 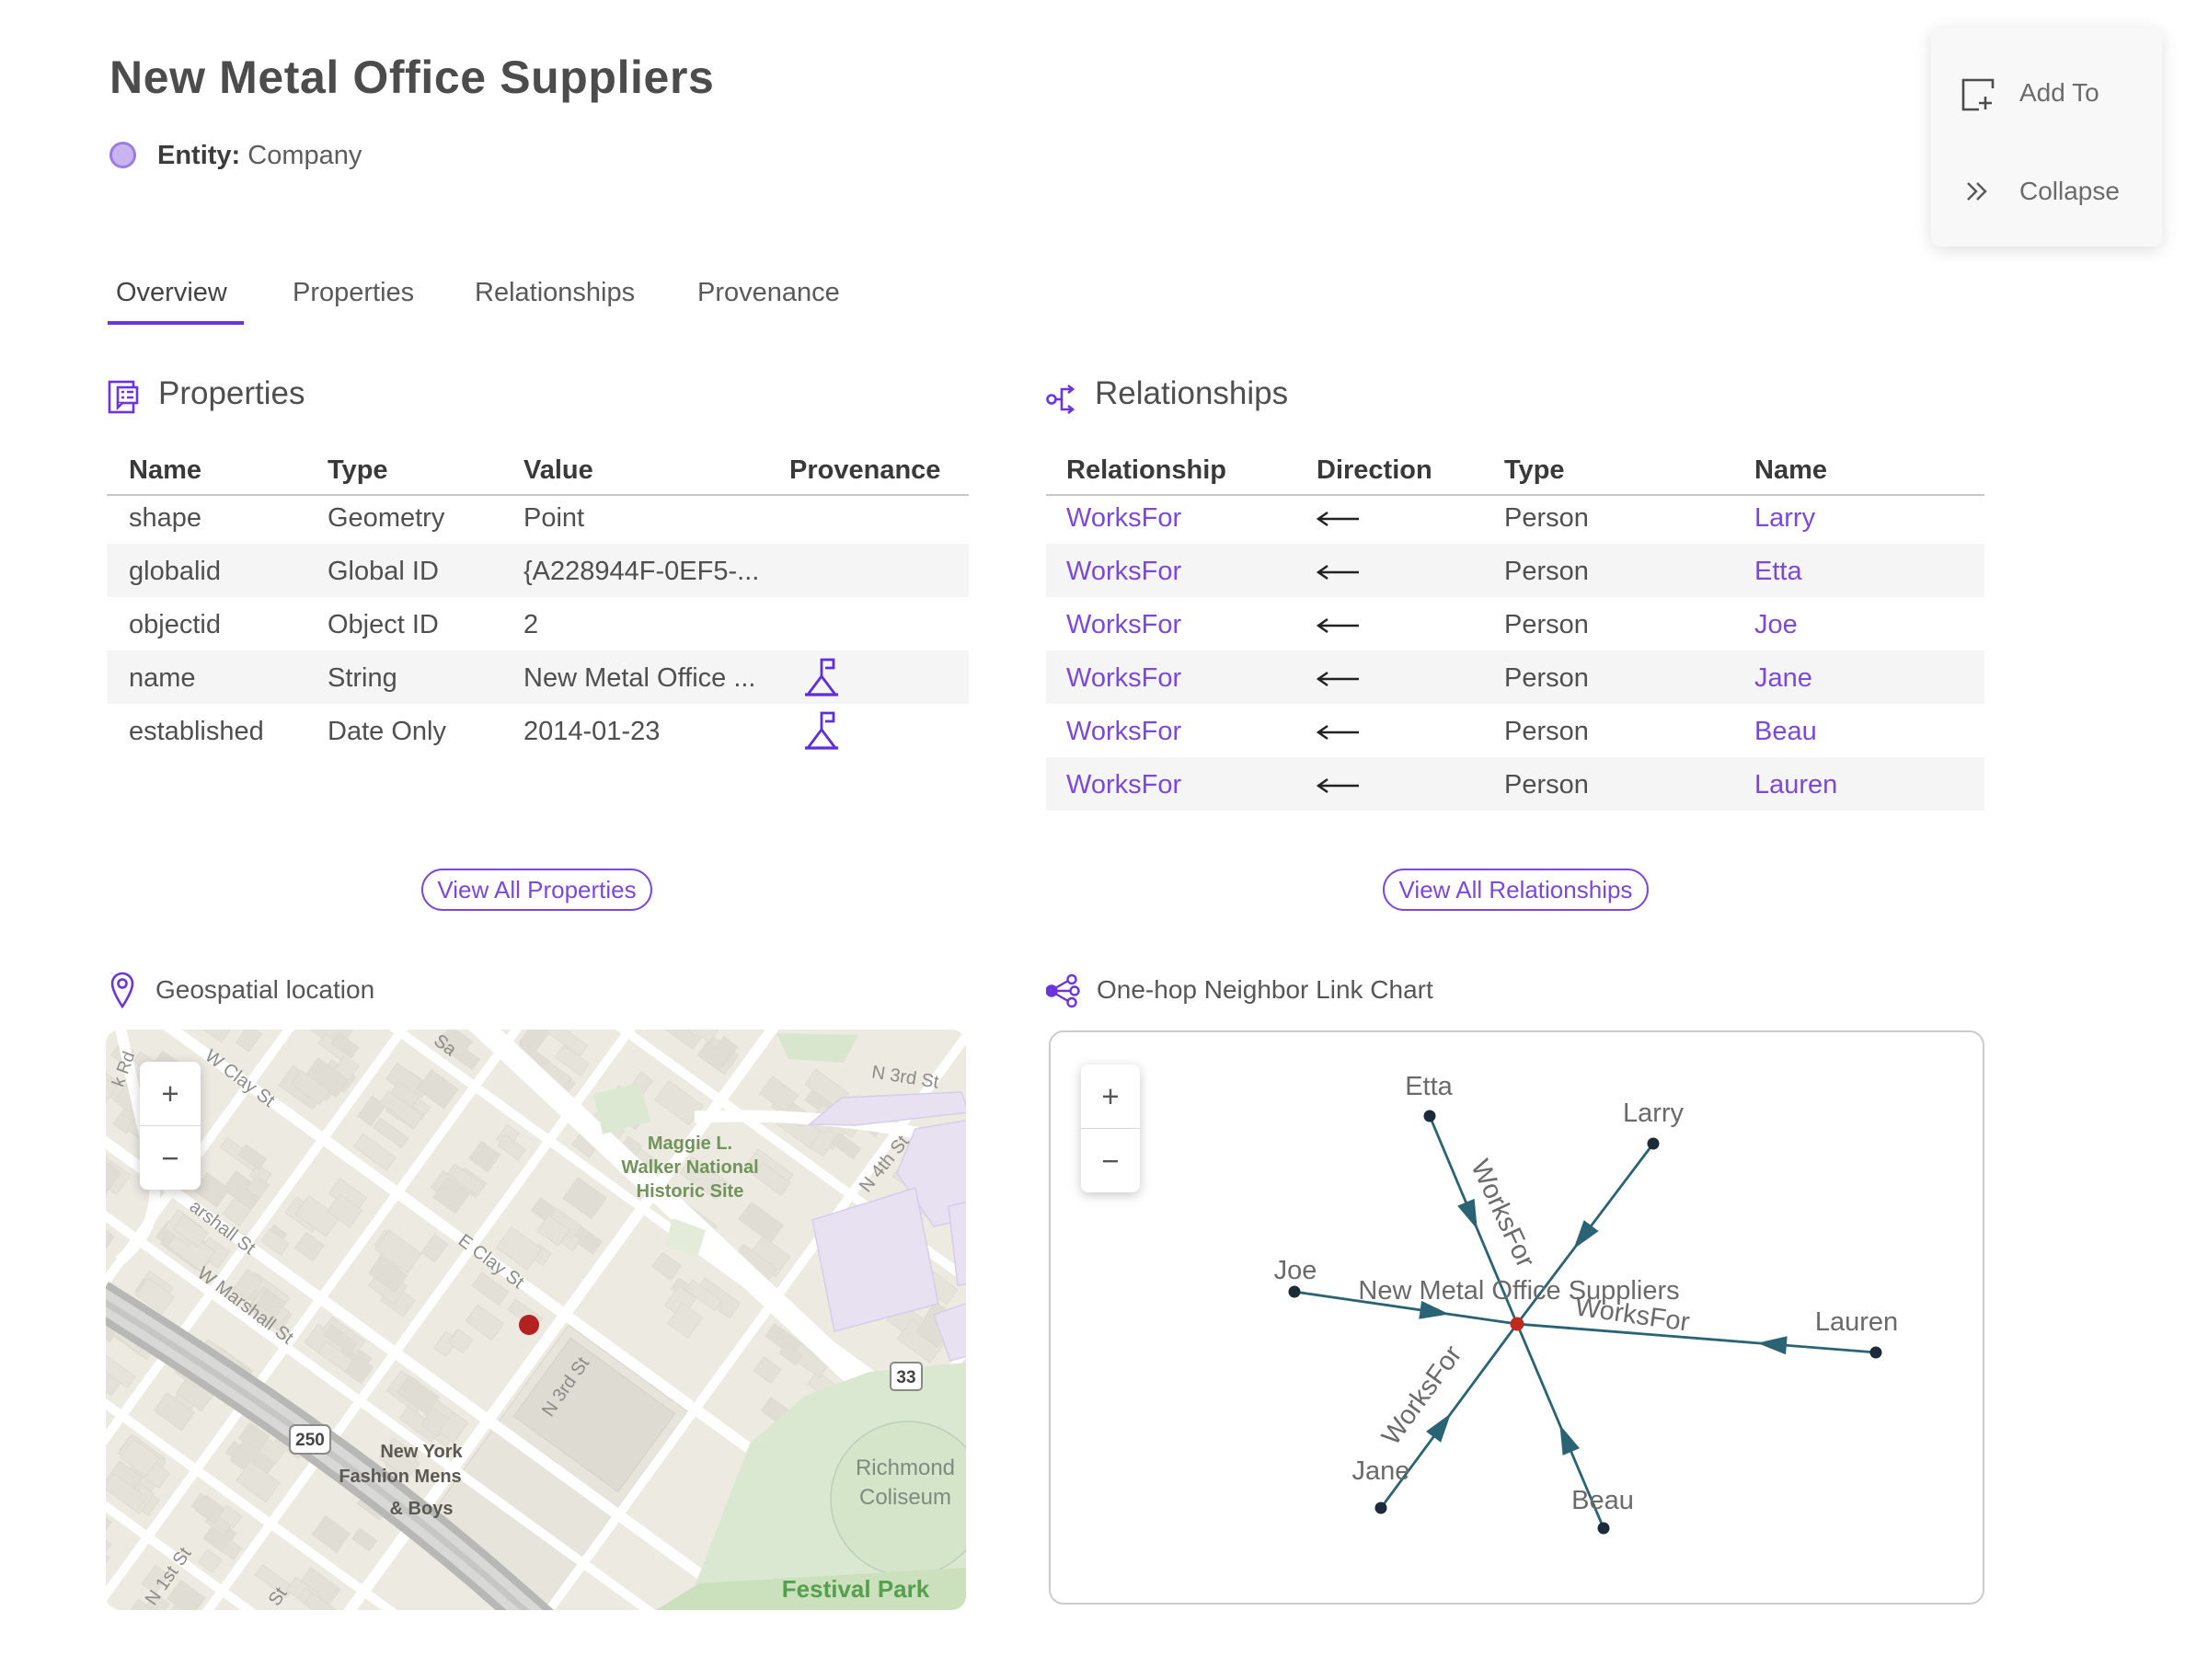 What do you see at coordinates (421, 1452) in the screenshot?
I see `svg-text: New York` at bounding box center [421, 1452].